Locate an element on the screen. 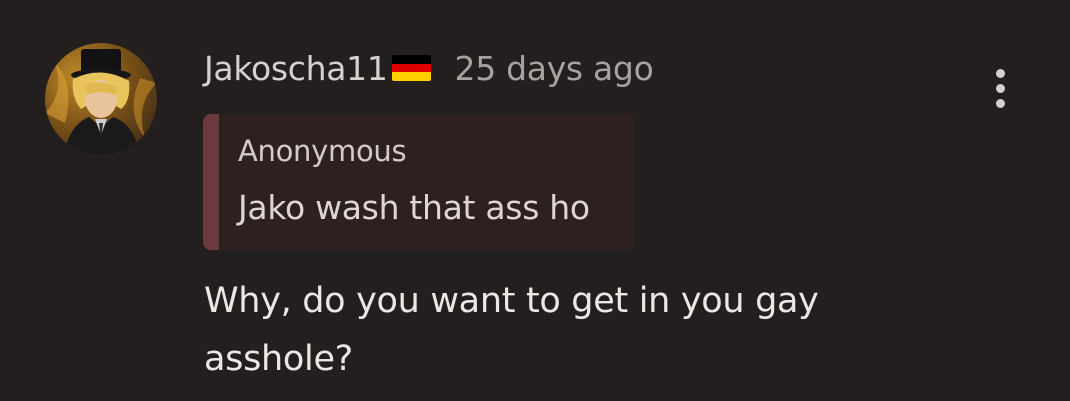 This screenshot has height=401, width=1070. quote-author: Anonymous is located at coordinates (322, 151).